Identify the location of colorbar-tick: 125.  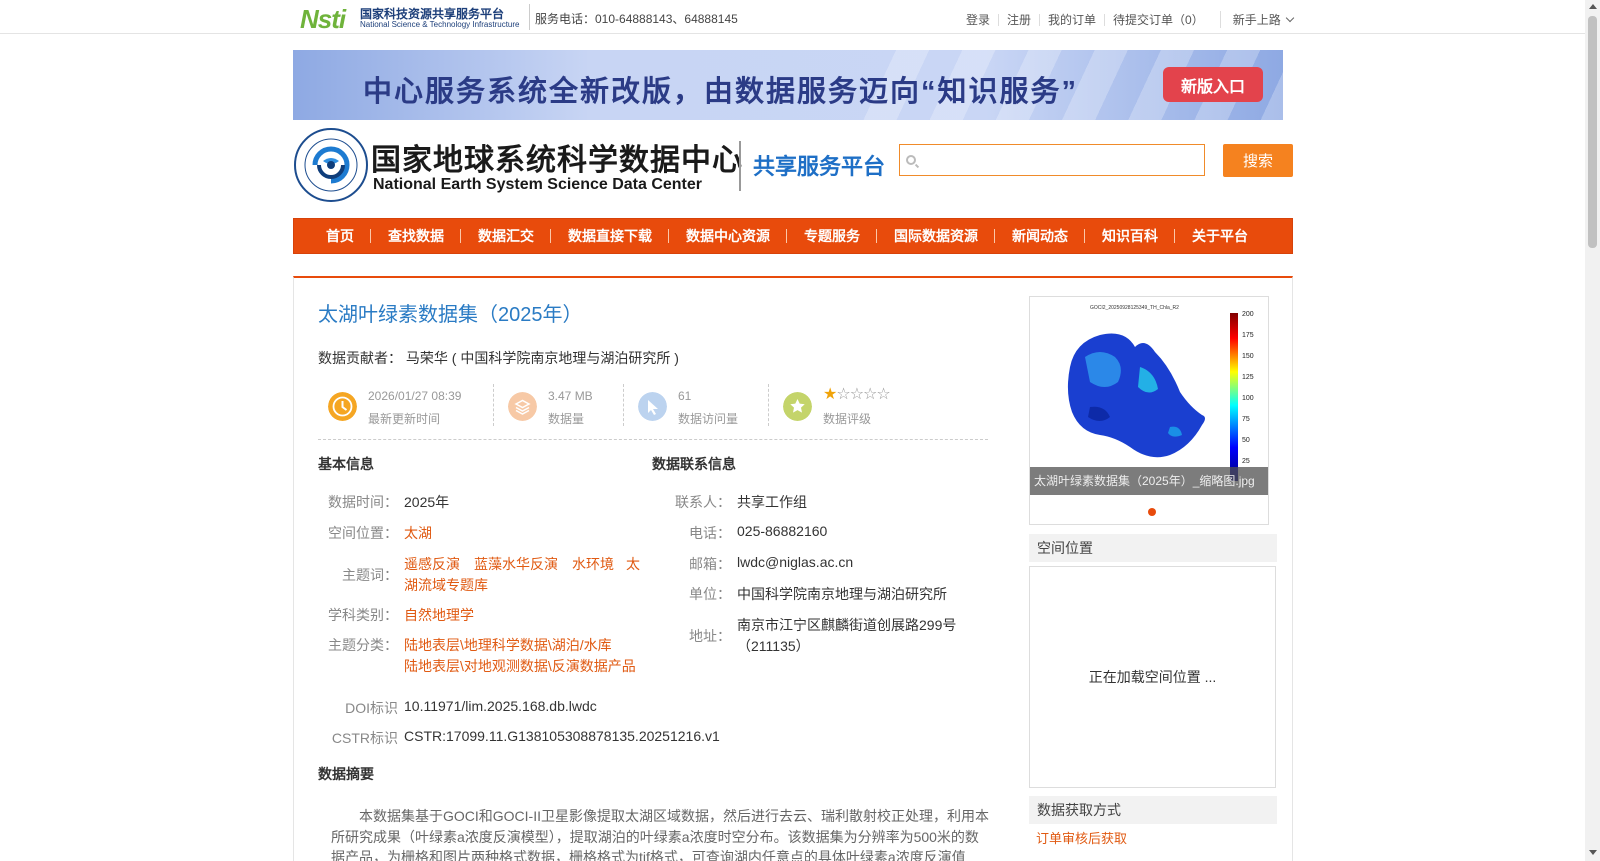
(1248, 377).